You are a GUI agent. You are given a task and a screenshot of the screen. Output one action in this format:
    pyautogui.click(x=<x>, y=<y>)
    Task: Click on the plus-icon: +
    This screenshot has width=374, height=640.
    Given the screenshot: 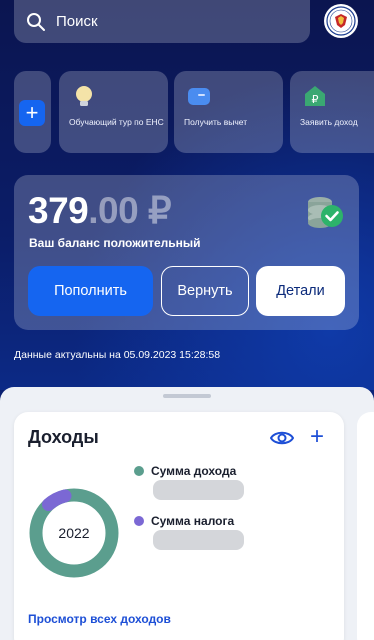 What is the action you would take?
    pyautogui.click(x=32, y=113)
    